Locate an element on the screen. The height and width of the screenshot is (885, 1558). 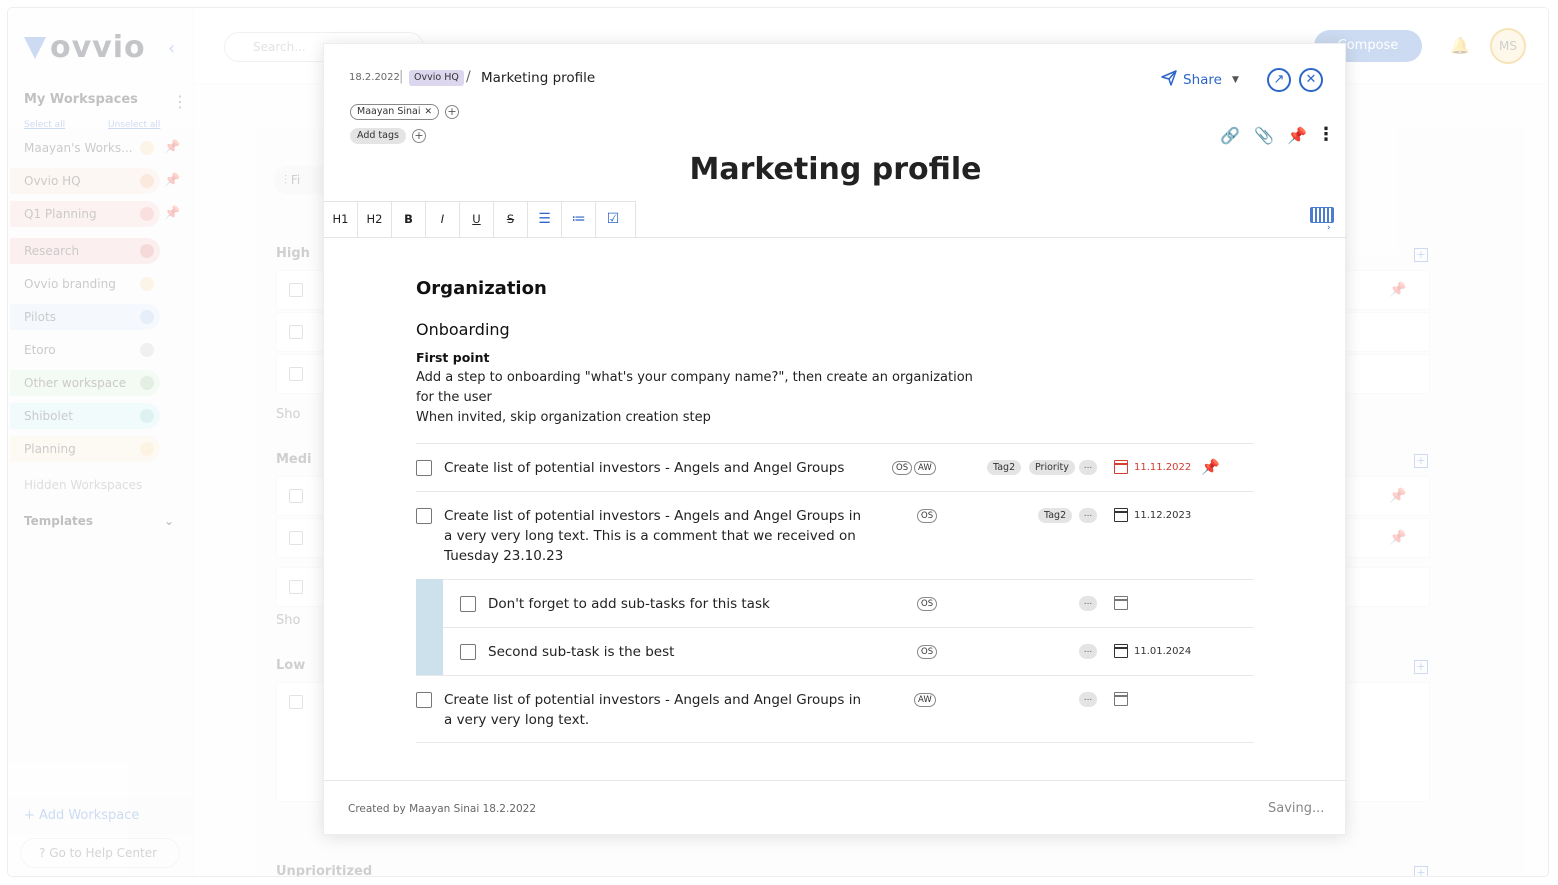
keyboard-icon is located at coordinates (1322, 215).